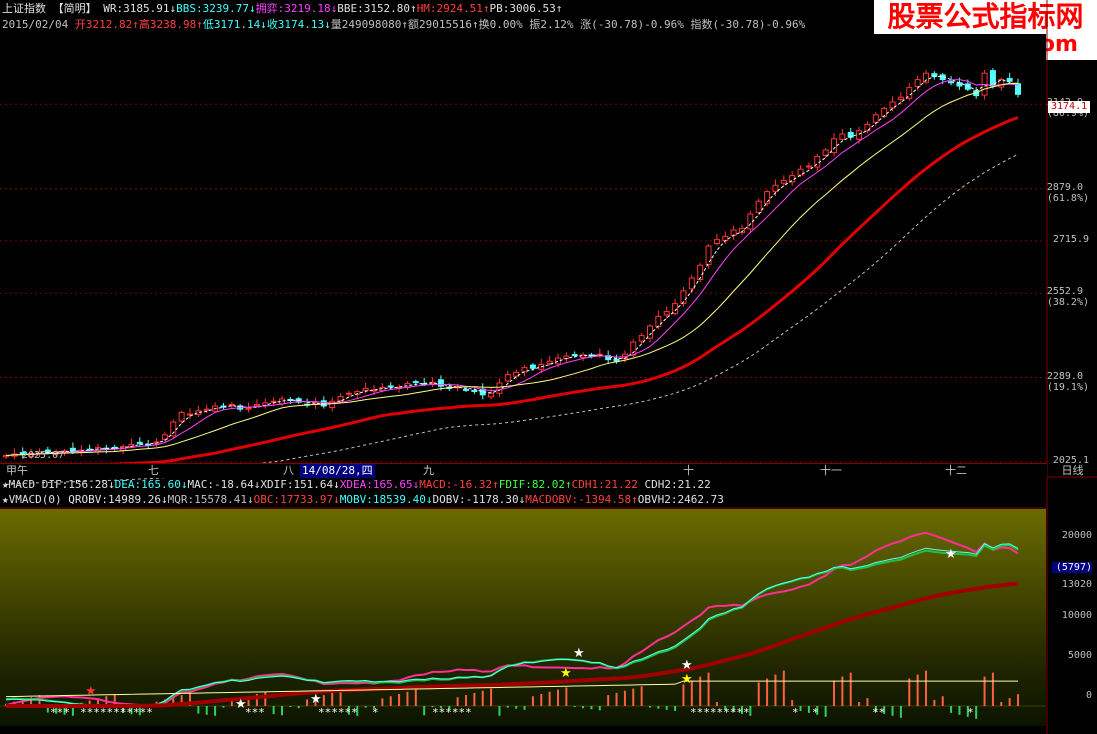  I want to click on price-axis-label: 2879.0 (61.8%), so click(1068, 193).